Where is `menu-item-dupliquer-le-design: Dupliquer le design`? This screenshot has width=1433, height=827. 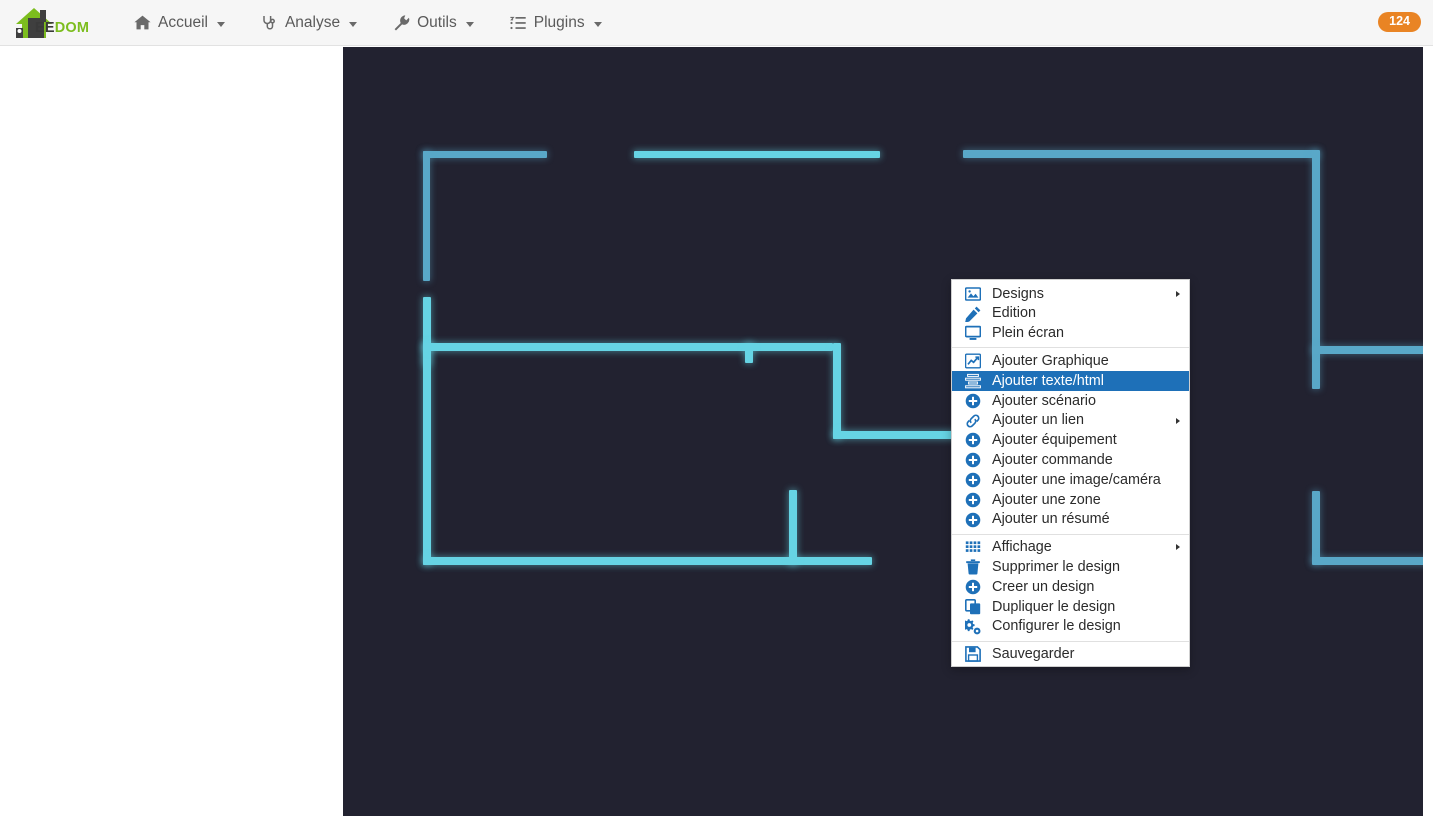
menu-item-dupliquer-le-design: Dupliquer le design is located at coordinates (1070, 607).